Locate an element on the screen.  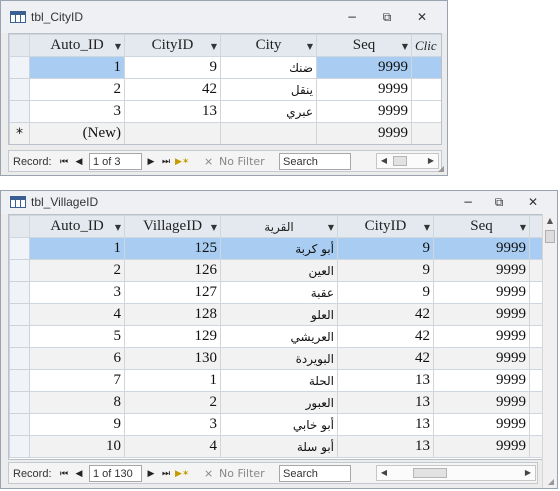
auto-id-cell: (New) is located at coordinates (77, 133).